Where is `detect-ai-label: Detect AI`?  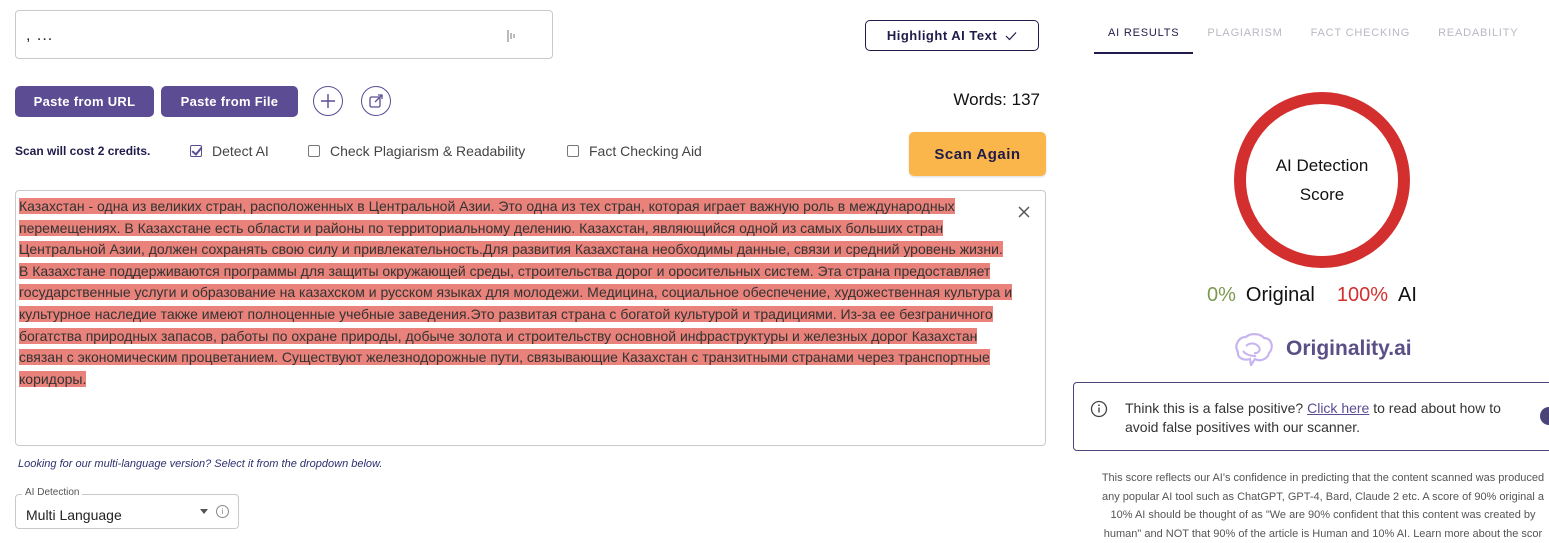
detect-ai-label: Detect AI is located at coordinates (240, 151).